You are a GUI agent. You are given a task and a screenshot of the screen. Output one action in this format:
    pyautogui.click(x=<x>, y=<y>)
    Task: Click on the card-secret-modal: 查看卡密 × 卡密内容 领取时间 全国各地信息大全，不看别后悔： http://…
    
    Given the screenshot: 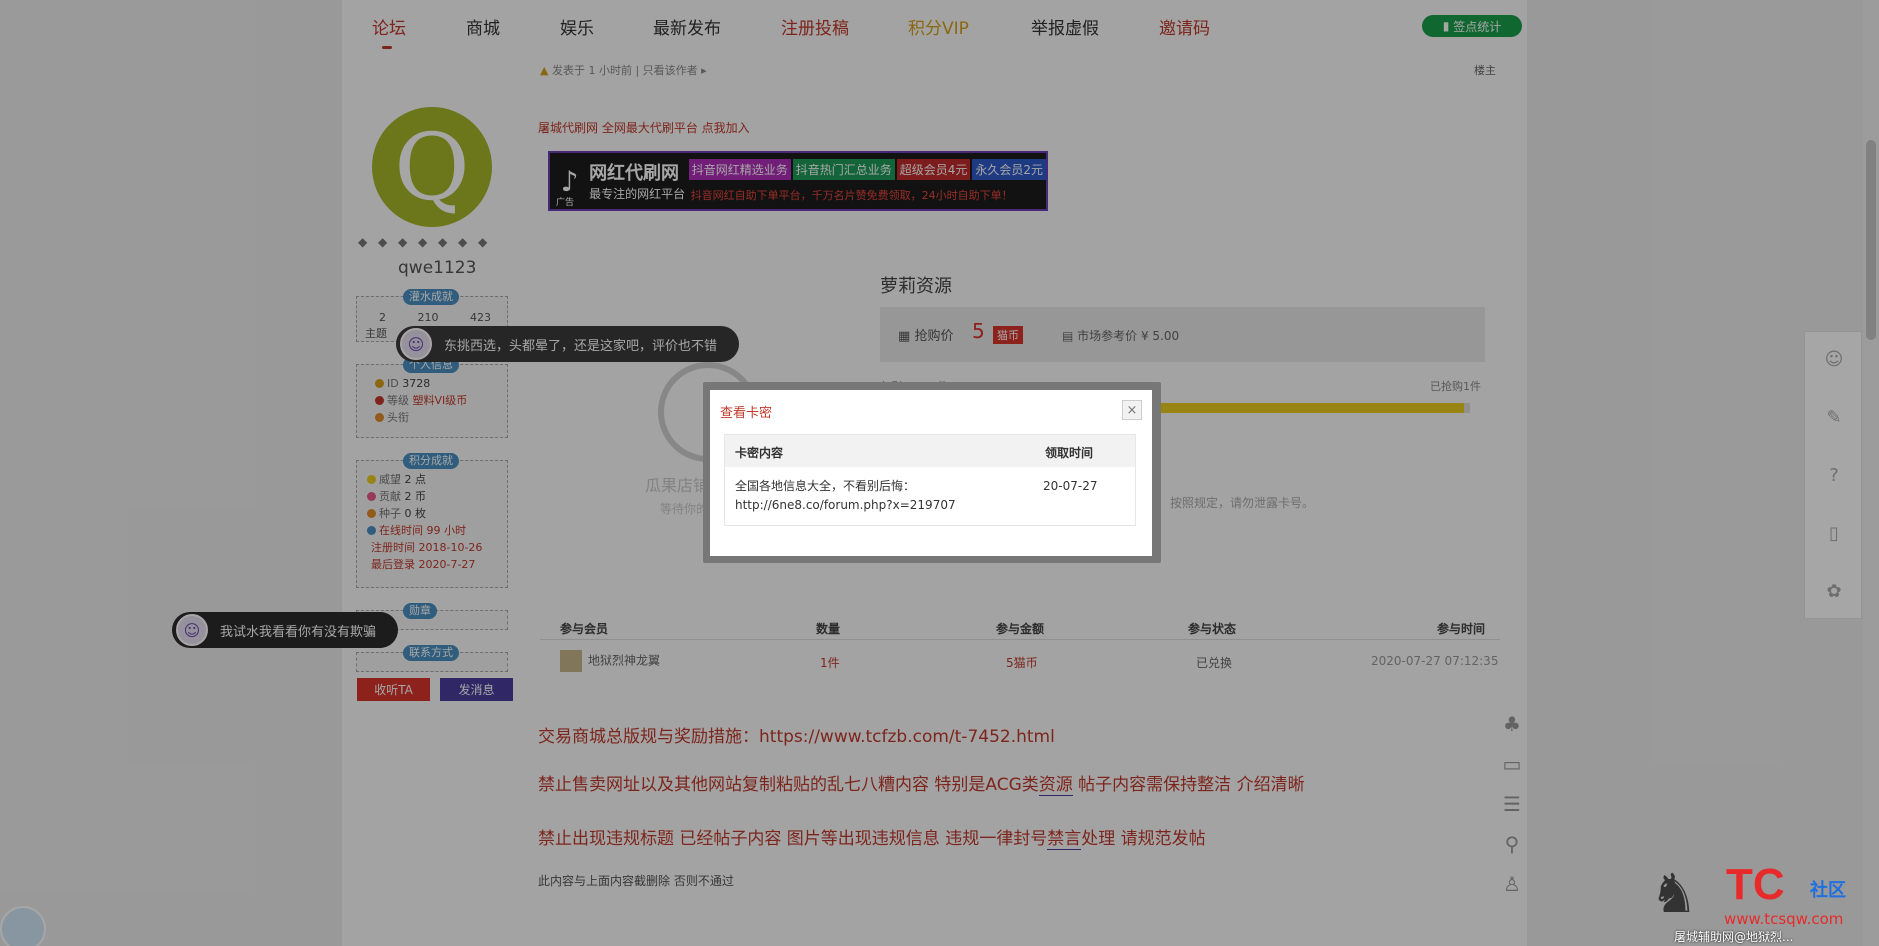 What is the action you would take?
    pyautogui.click(x=931, y=473)
    